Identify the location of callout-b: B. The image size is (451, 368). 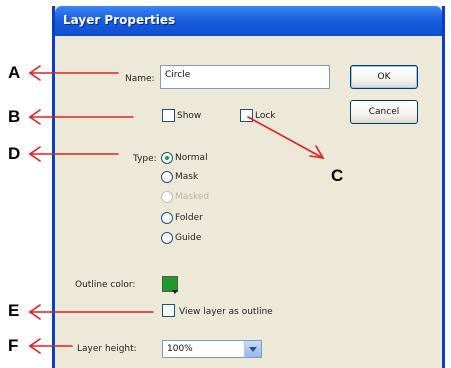
(14, 116).